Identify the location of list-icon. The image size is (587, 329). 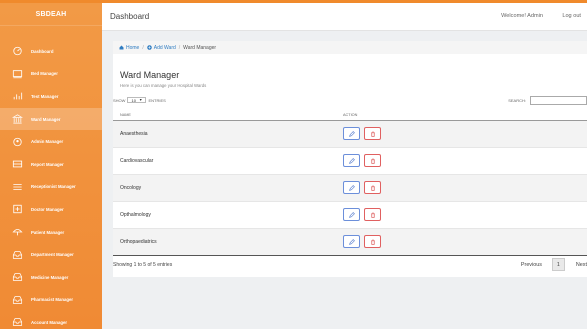
(17, 187).